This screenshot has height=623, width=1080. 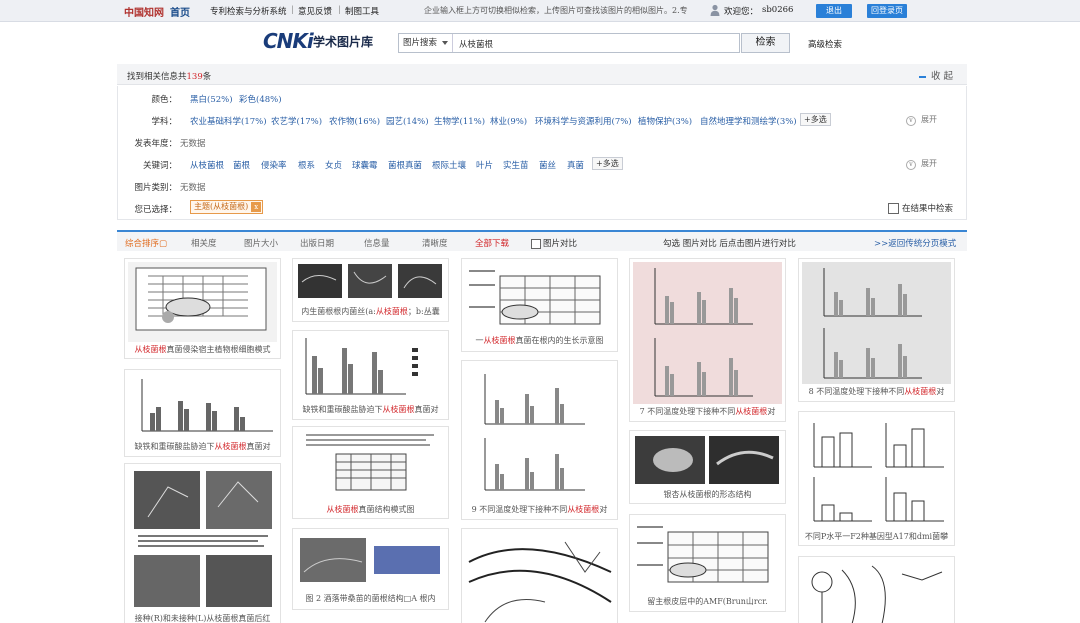 I want to click on image-caption: 图 2 酒落带桑苗的菌根结构□A 根内, so click(x=370, y=598).